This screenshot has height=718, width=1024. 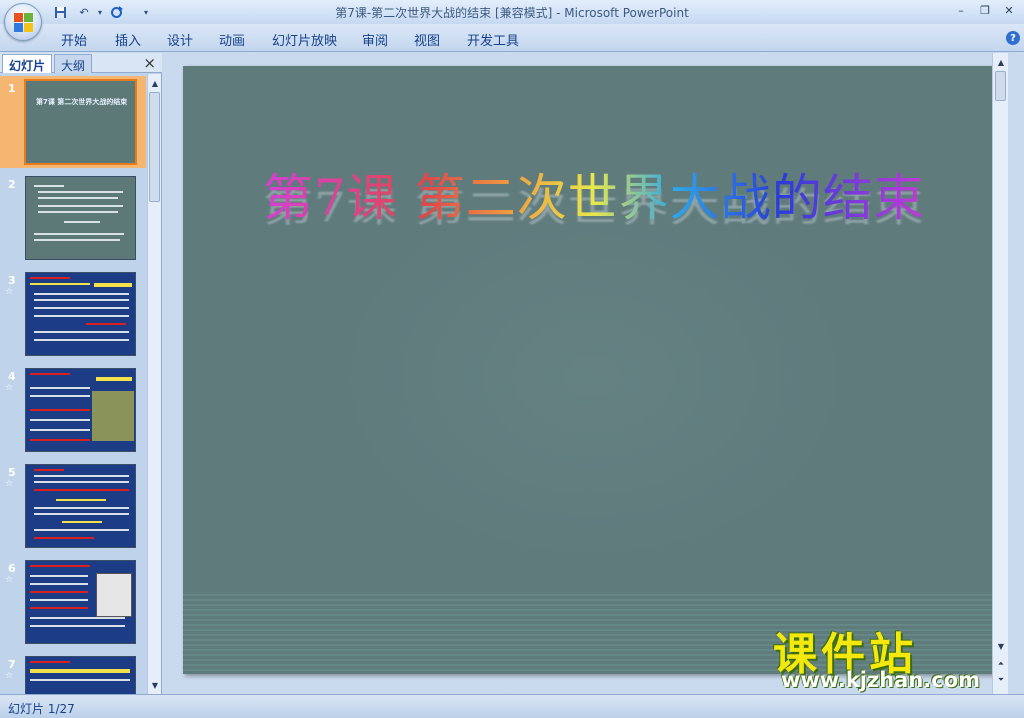 I want to click on status-bar: 幻灯片 1/27, so click(x=512, y=706).